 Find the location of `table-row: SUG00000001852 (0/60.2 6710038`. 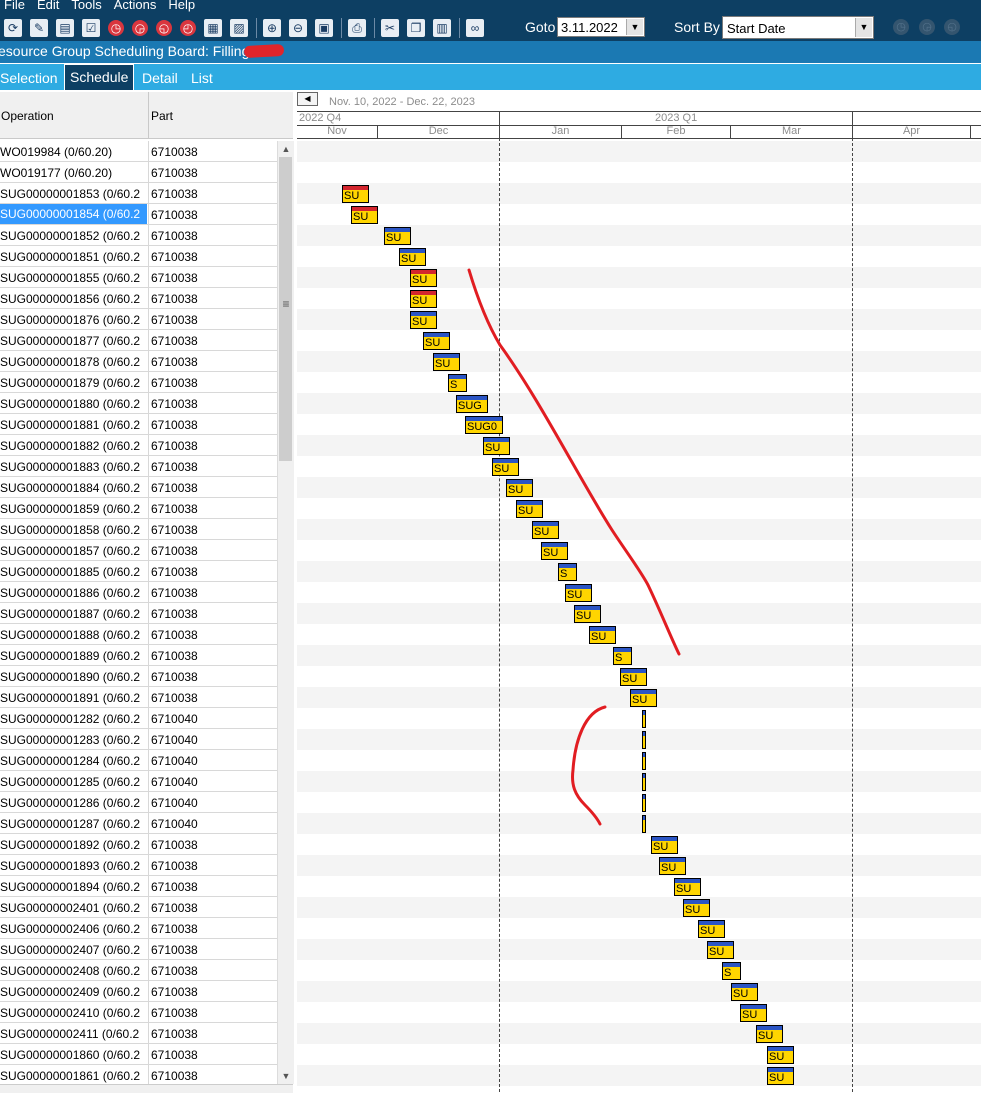

table-row: SUG00000001852 (0/60.2 6710038 is located at coordinates (138, 235).